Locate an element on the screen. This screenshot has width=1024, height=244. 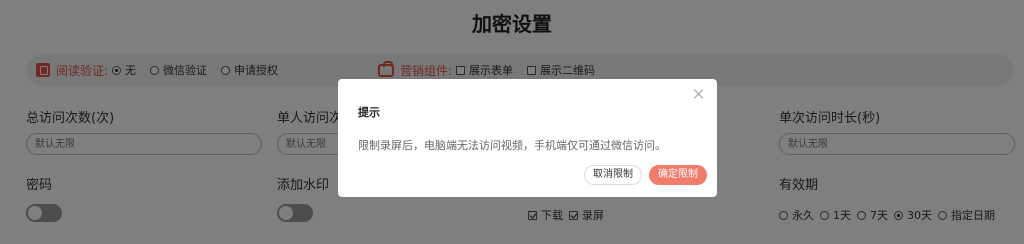
dialog-title: 提示 is located at coordinates (369, 112).